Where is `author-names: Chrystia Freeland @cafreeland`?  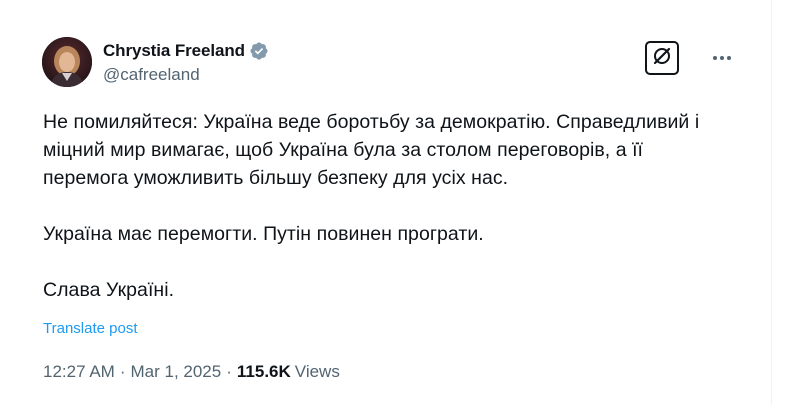
author-names: Chrystia Freeland @cafreeland is located at coordinates (186, 62).